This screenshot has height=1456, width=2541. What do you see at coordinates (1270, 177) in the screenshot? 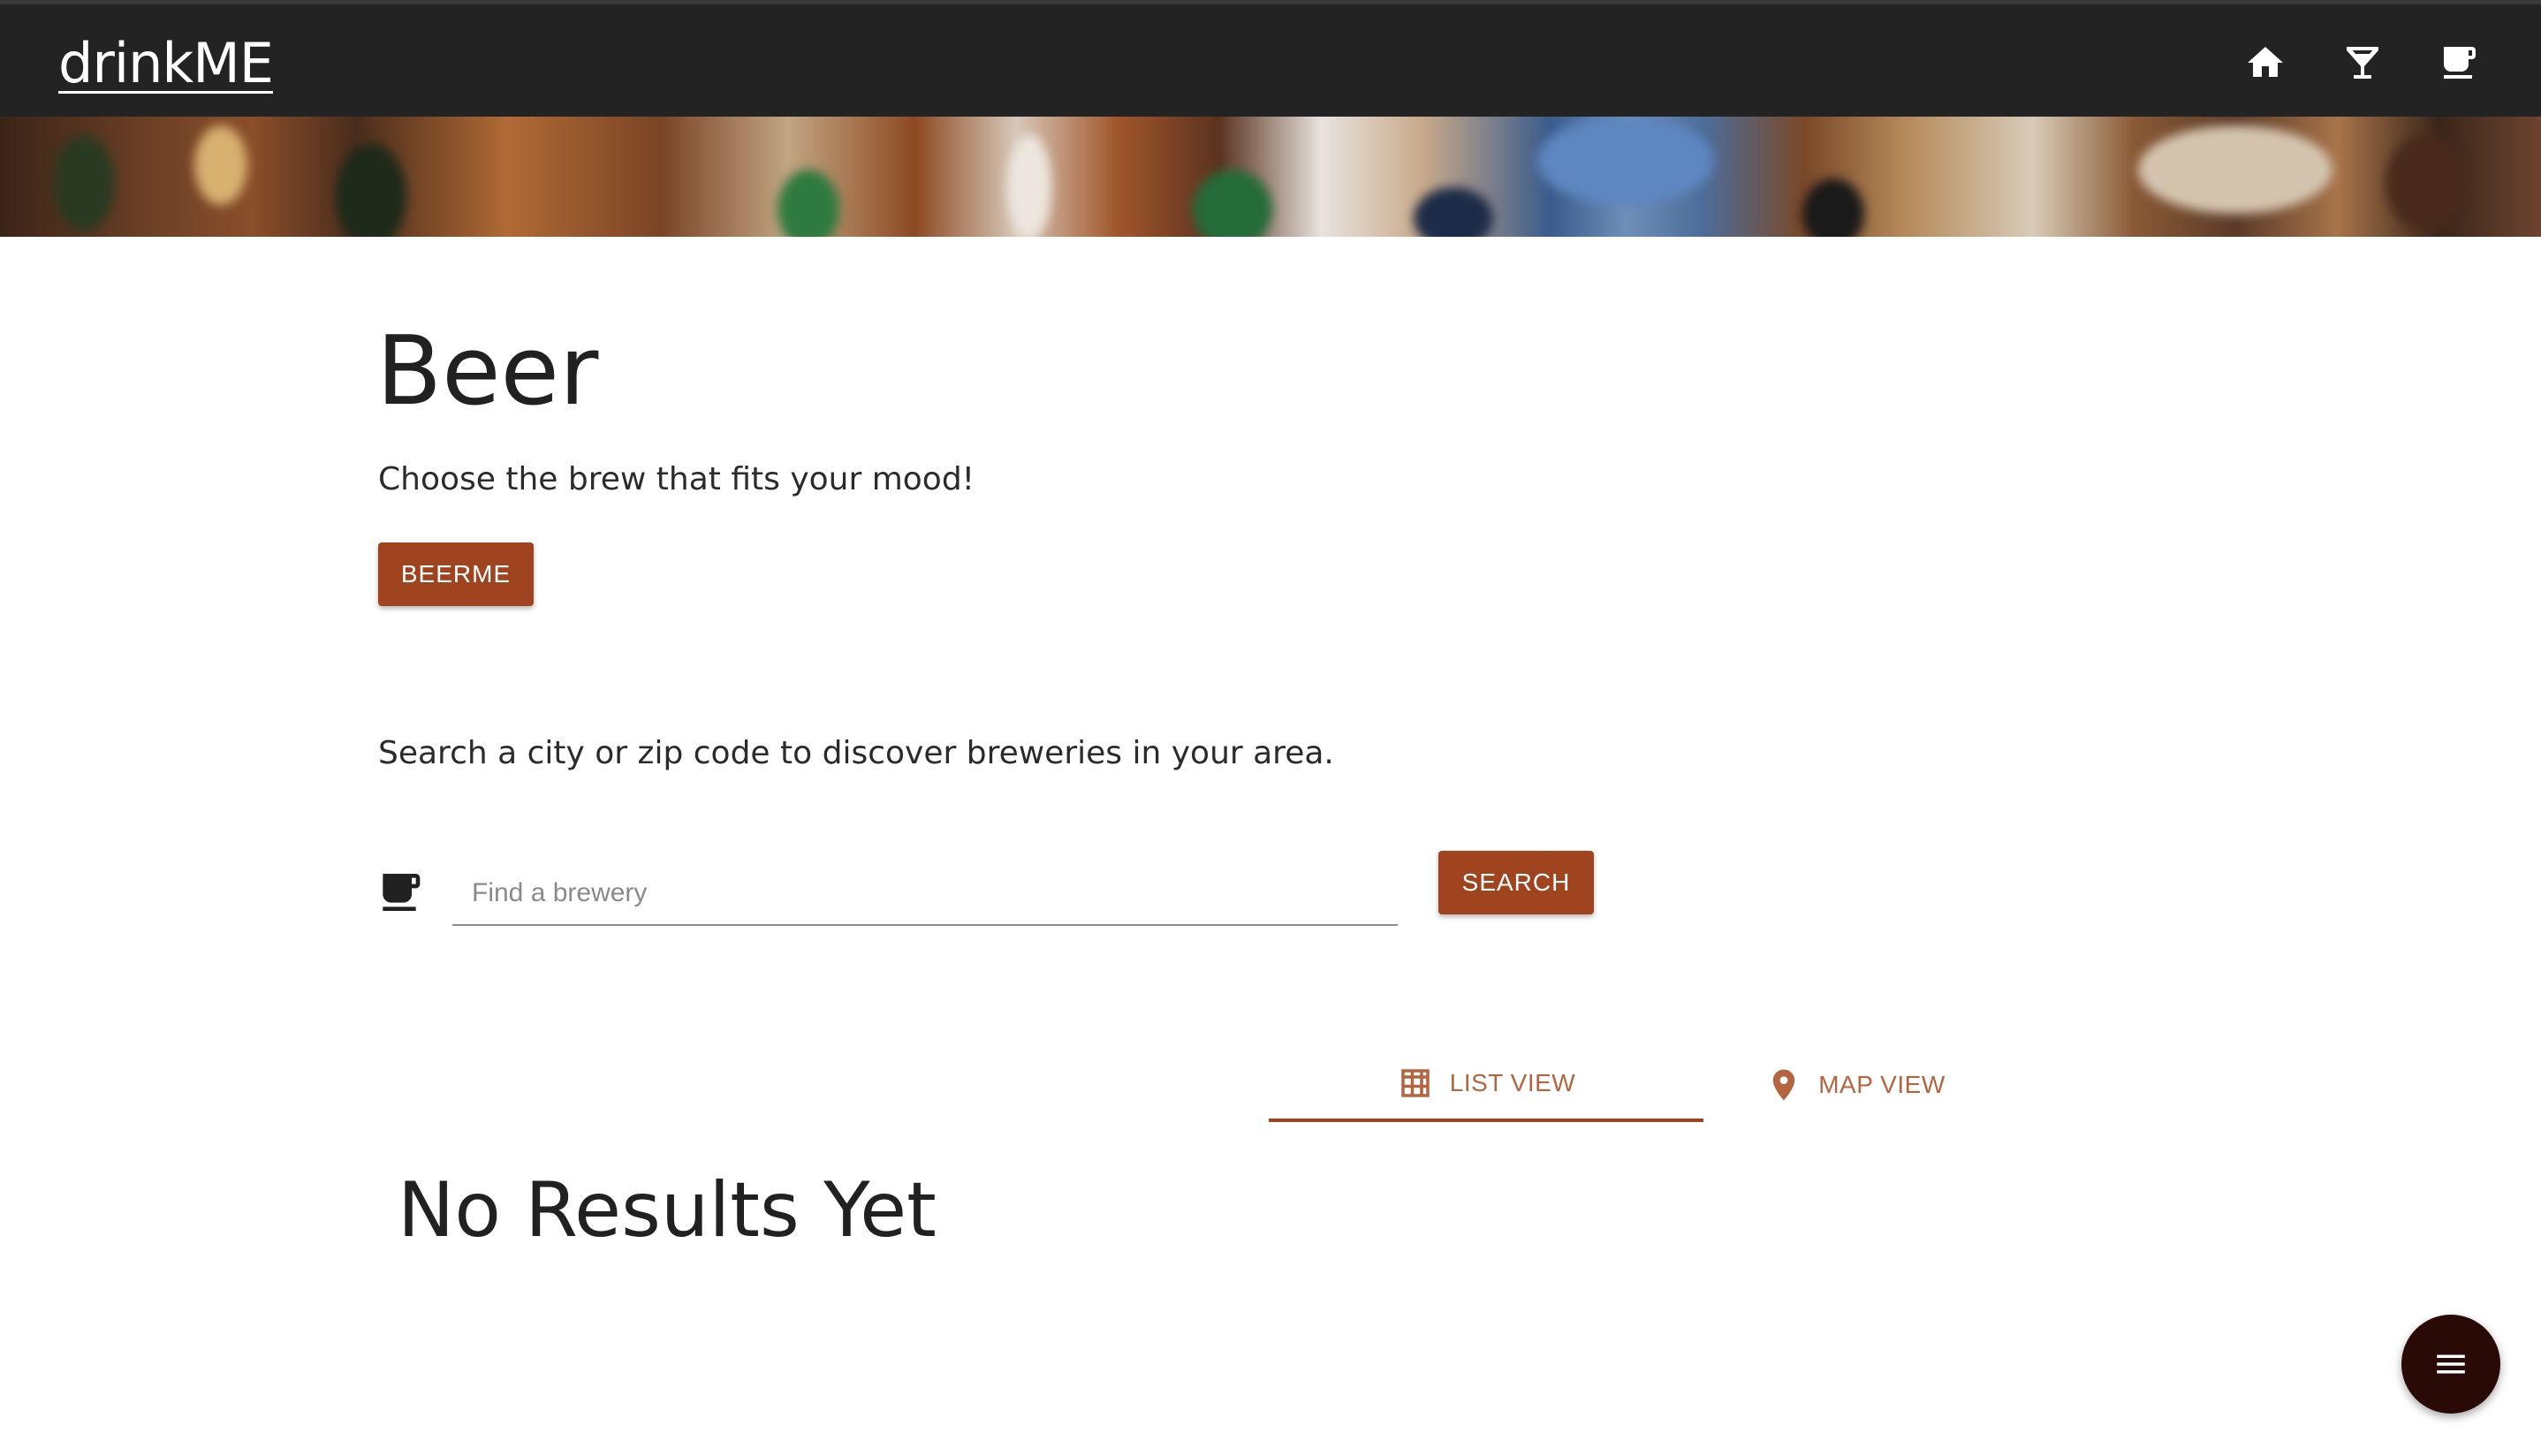
I see `hero-banner-image` at bounding box center [1270, 177].